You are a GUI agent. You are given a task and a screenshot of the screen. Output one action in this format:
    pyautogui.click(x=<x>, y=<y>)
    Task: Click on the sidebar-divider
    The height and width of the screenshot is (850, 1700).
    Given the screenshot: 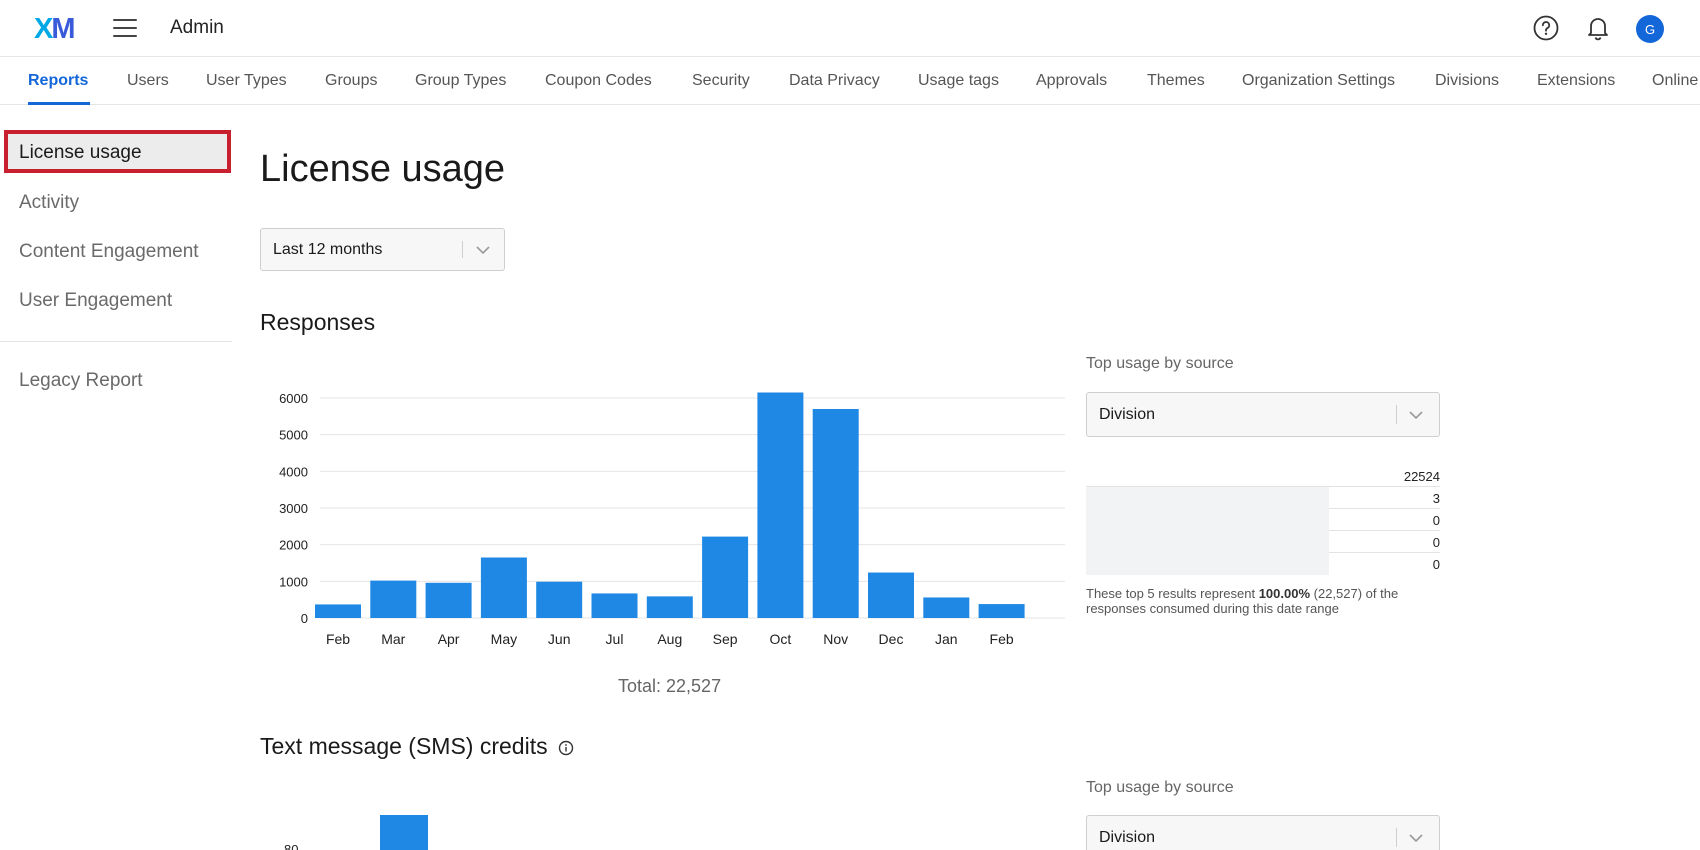 What is the action you would take?
    pyautogui.click(x=116, y=341)
    